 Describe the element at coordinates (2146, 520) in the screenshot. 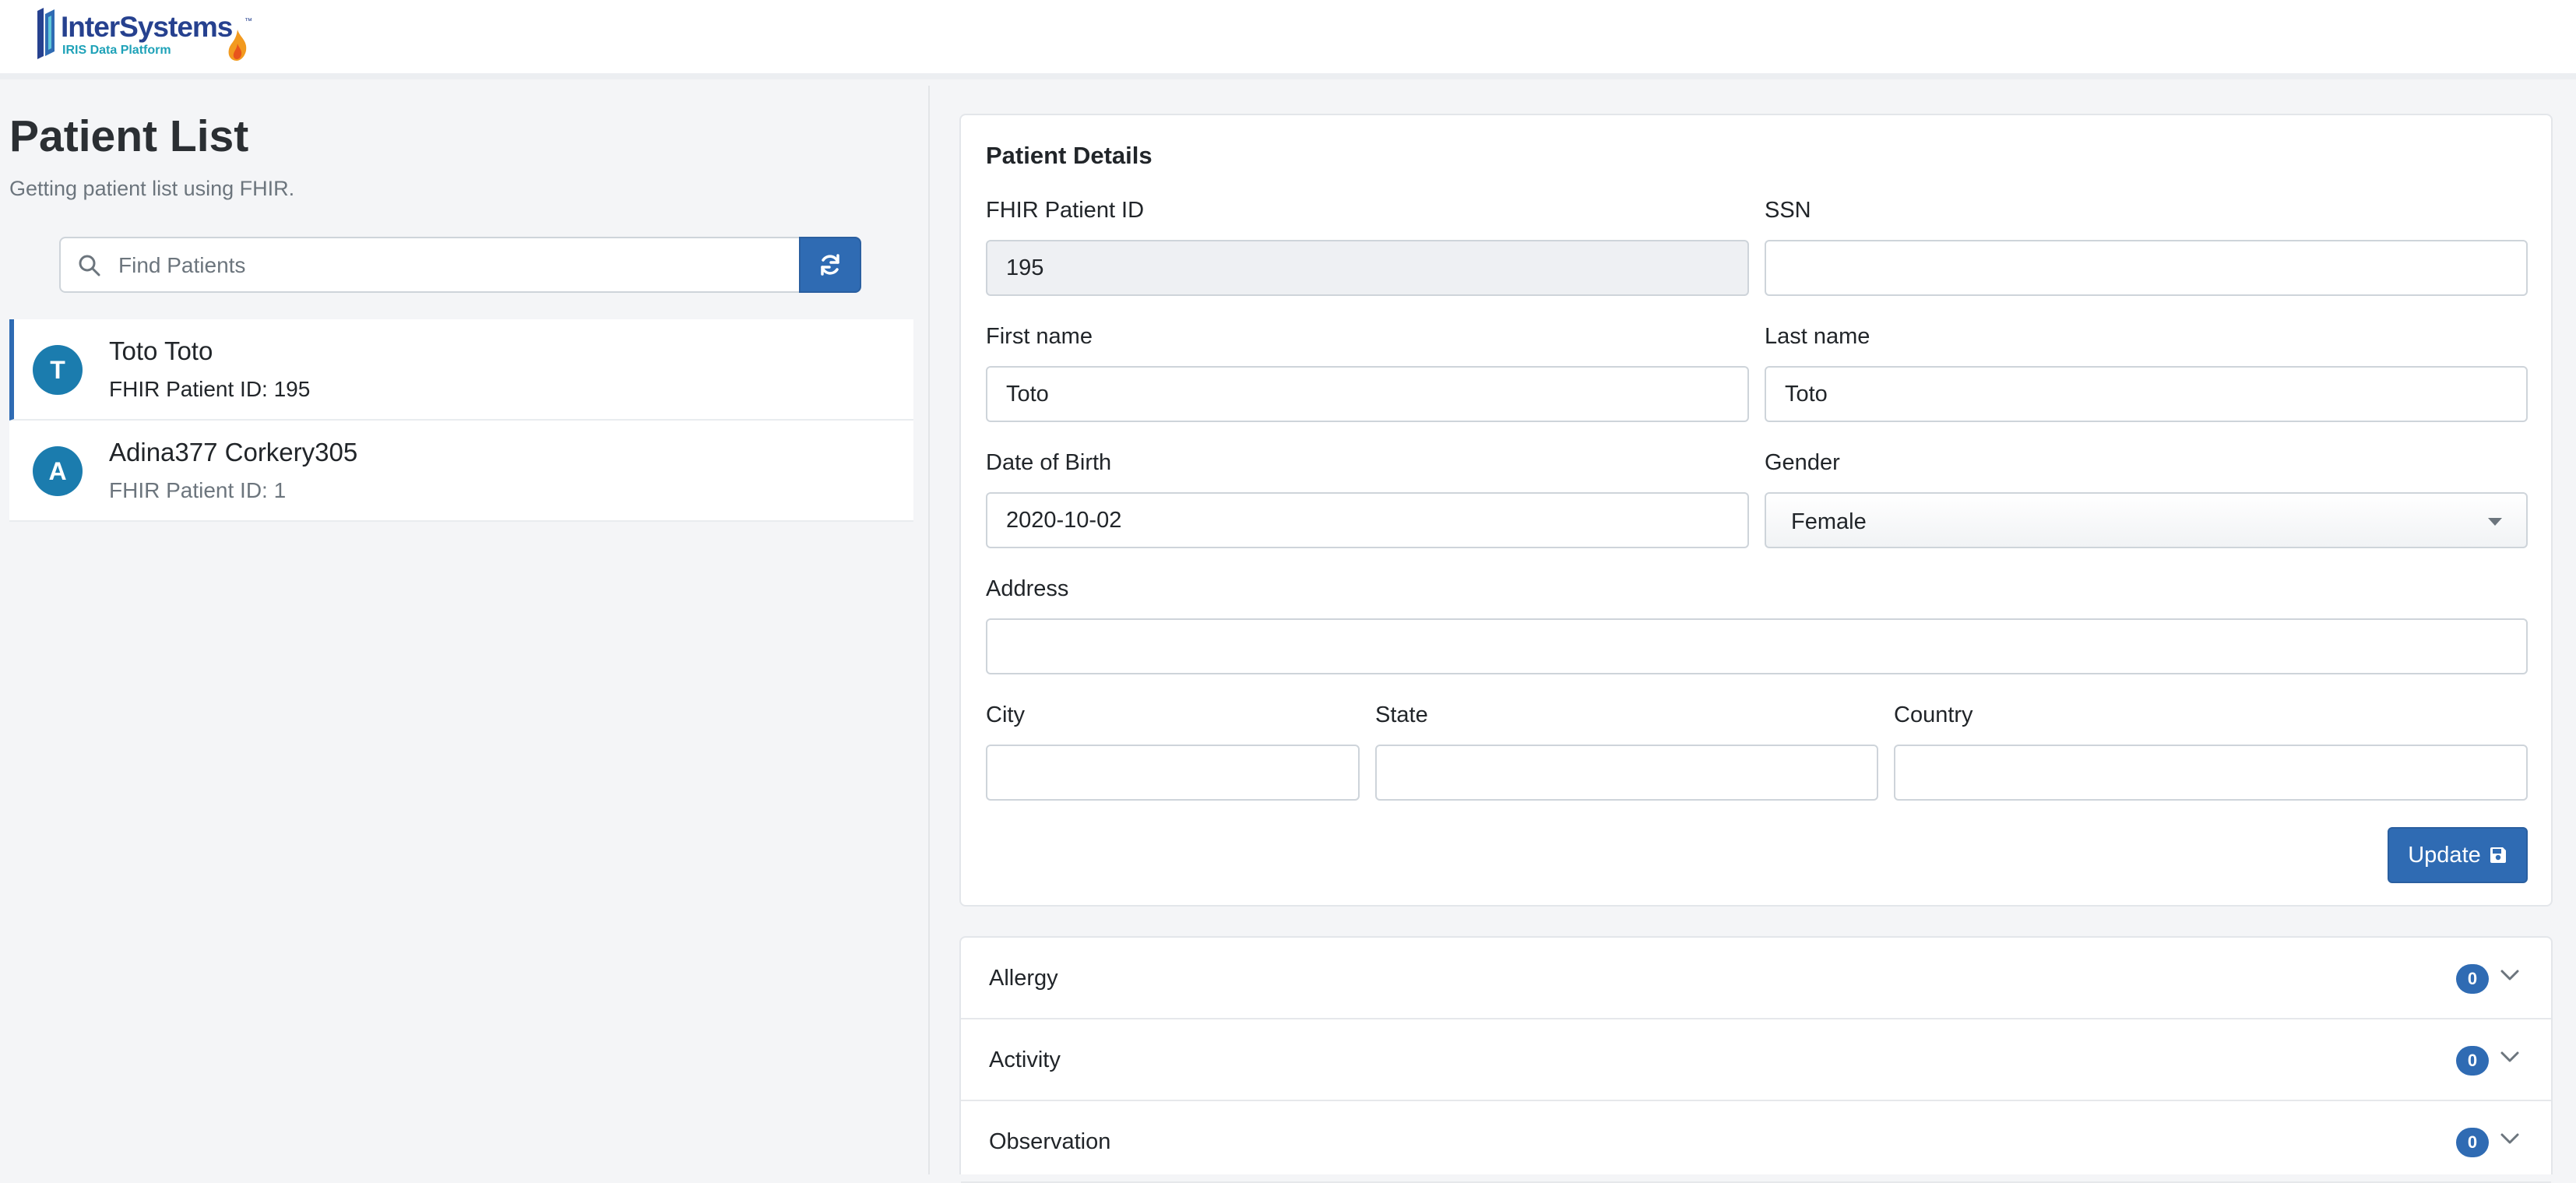

I see `gender-select: Female` at that location.